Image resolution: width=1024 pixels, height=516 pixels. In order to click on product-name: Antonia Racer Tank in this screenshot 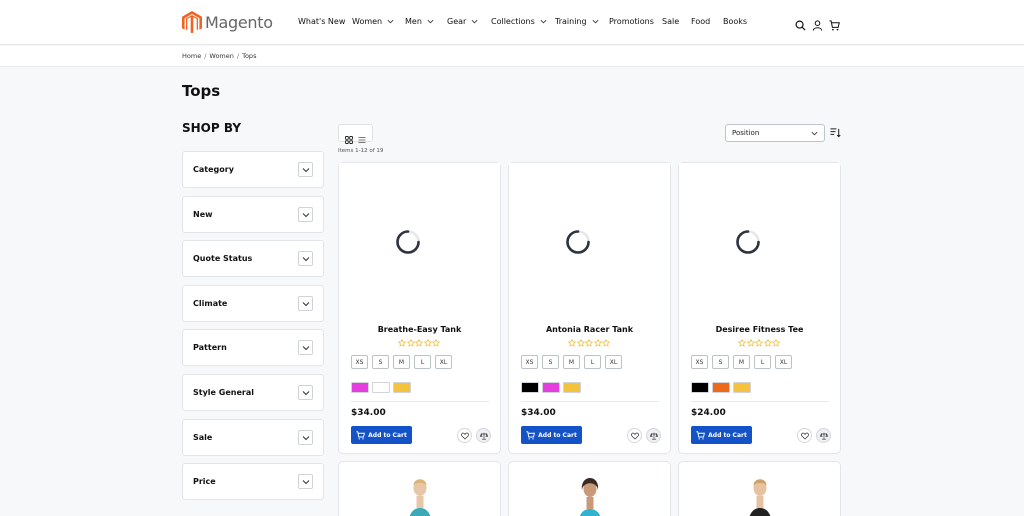, I will do `click(589, 329)`.